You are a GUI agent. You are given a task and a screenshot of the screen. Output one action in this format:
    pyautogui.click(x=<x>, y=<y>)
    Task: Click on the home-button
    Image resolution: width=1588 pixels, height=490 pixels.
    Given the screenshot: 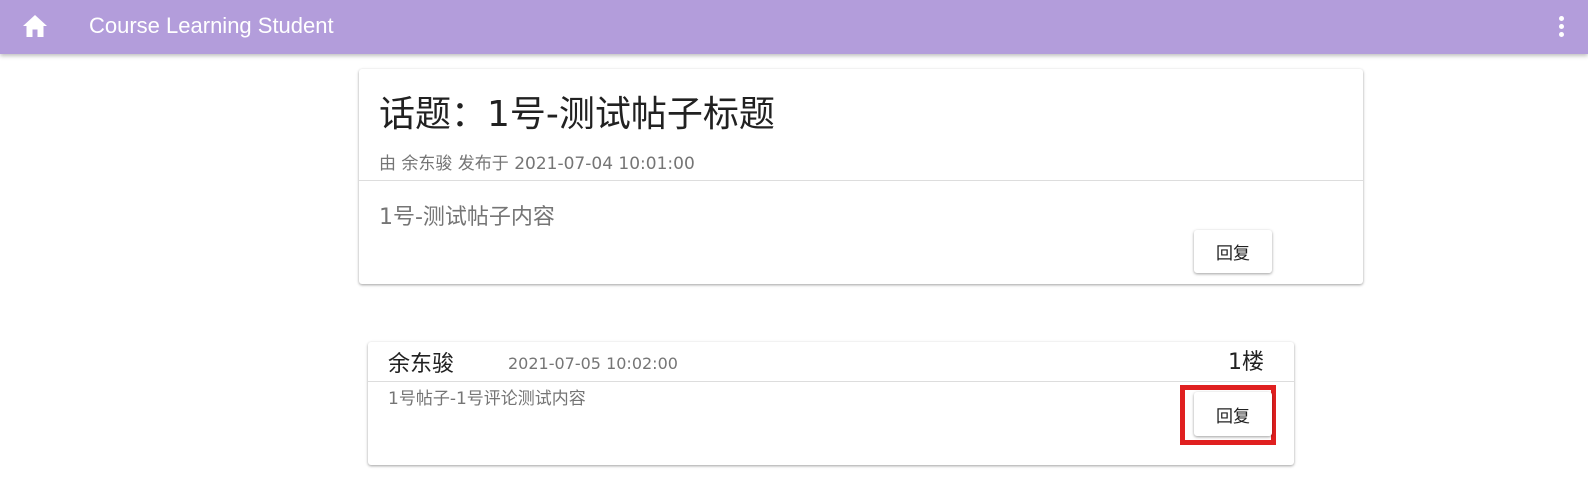 What is the action you would take?
    pyautogui.click(x=35, y=26)
    